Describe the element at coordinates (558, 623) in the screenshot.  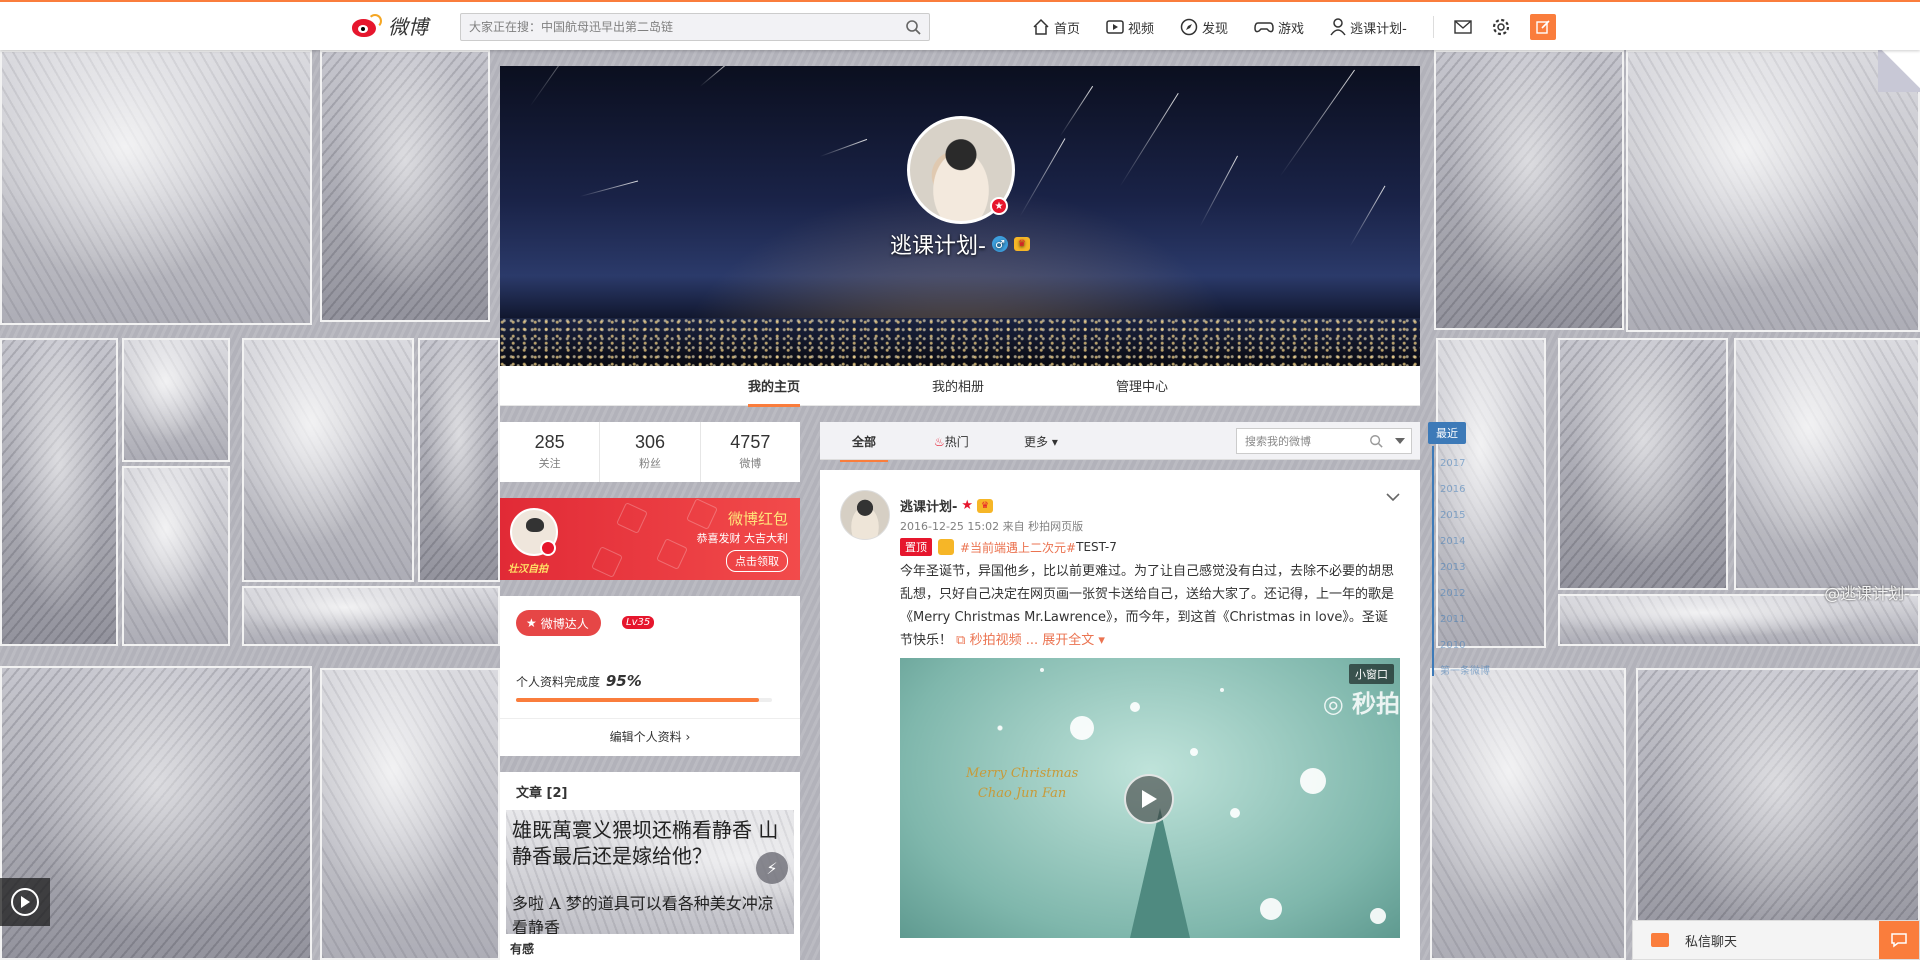
I see `weibo-expert-badge: ★ 微博达人` at that location.